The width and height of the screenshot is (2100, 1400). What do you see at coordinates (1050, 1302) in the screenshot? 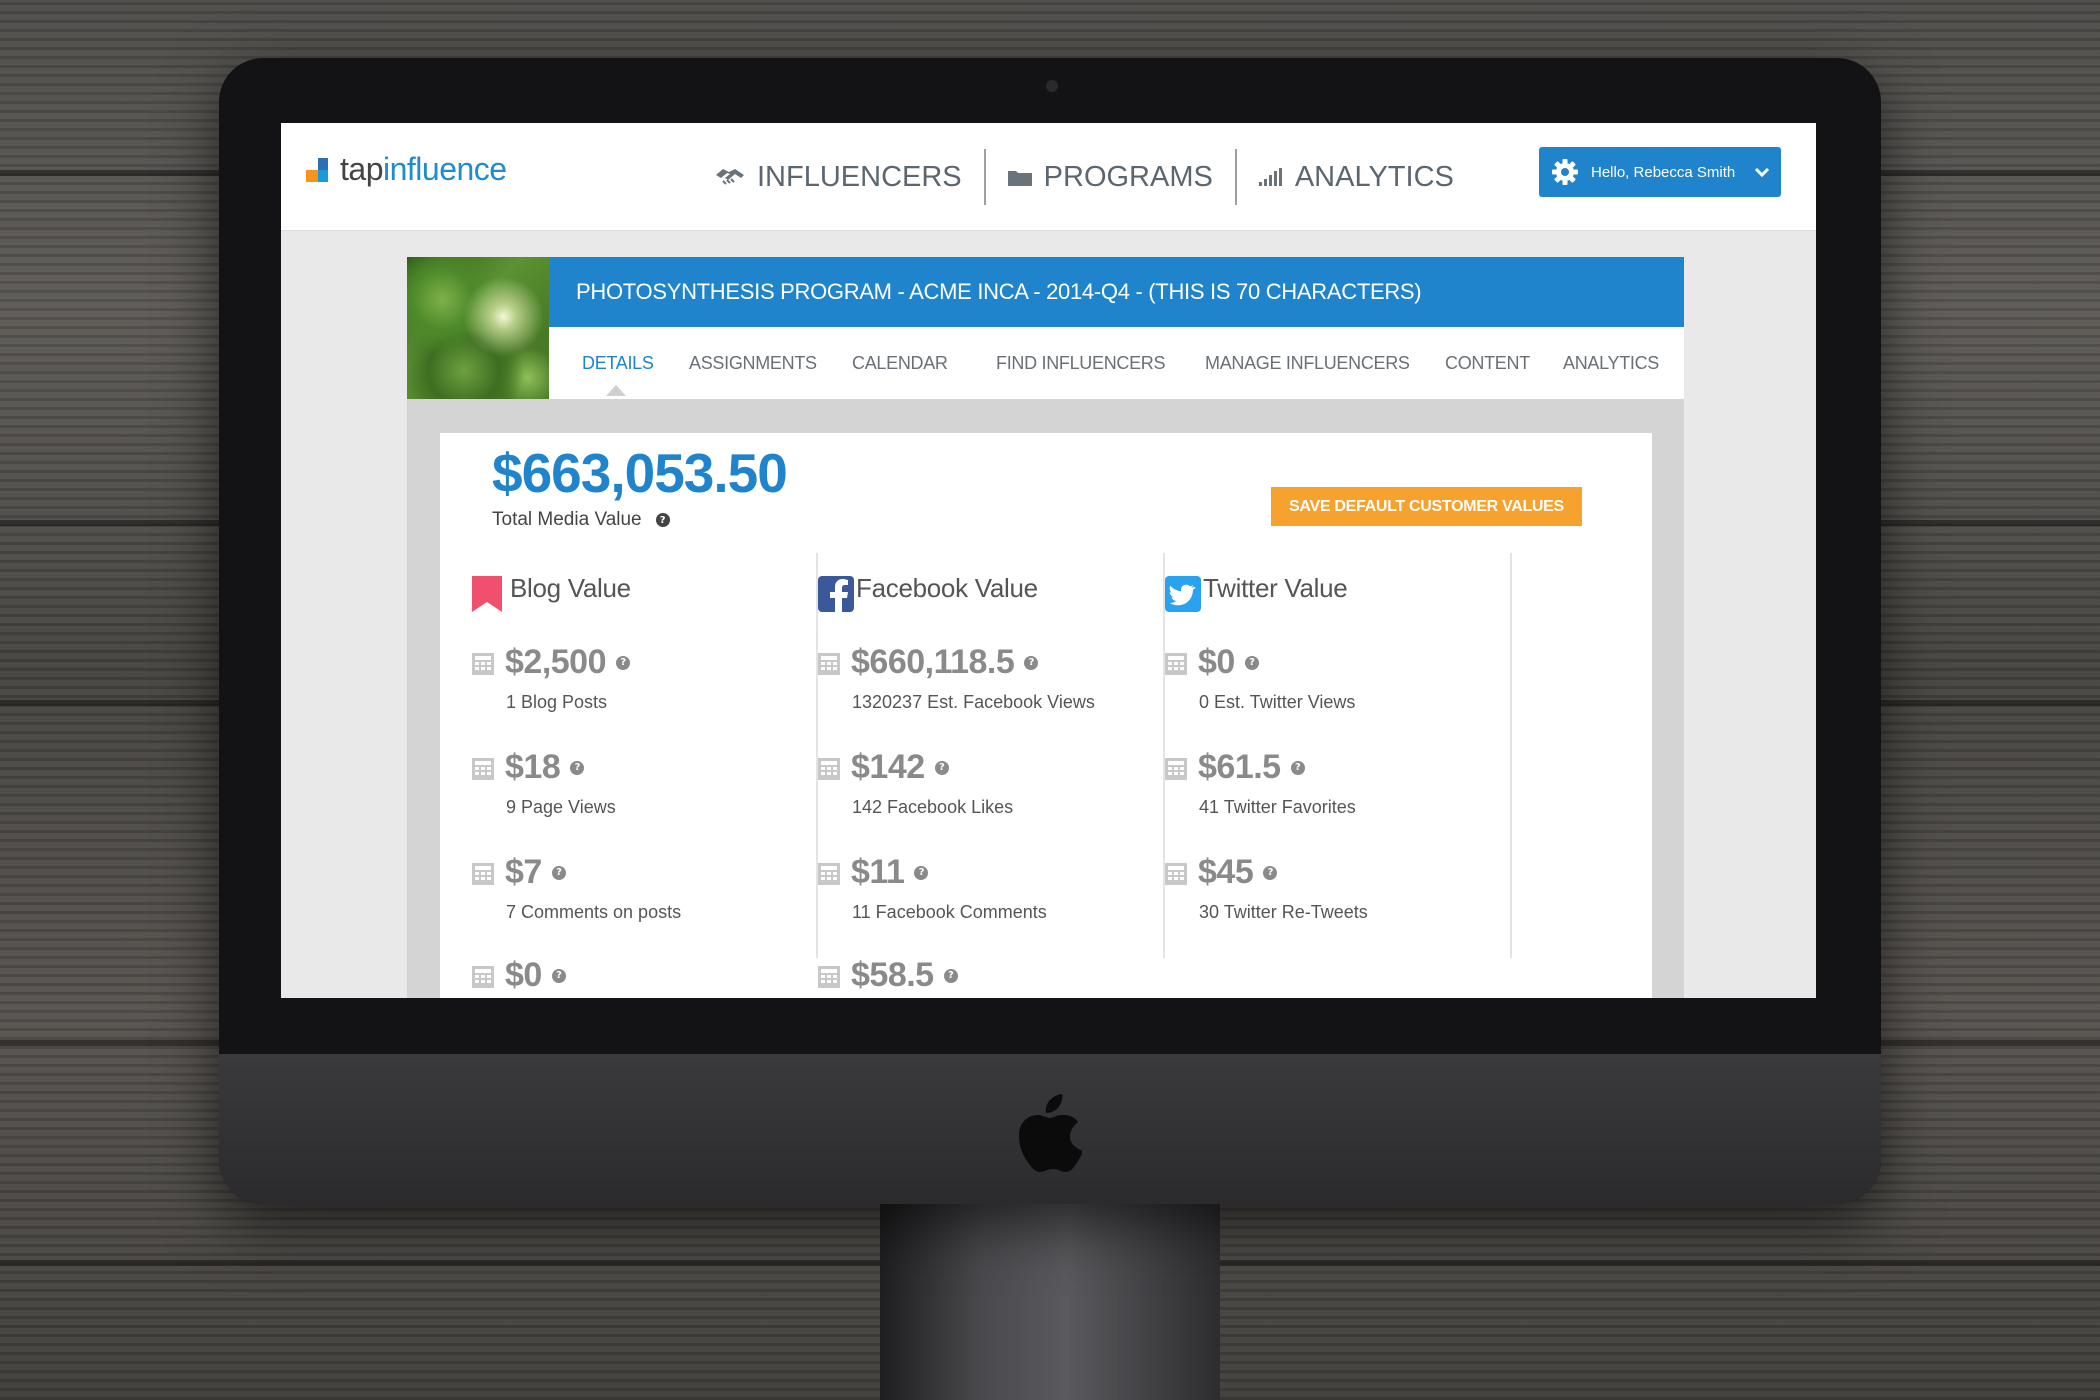
I see `imac-stand` at bounding box center [1050, 1302].